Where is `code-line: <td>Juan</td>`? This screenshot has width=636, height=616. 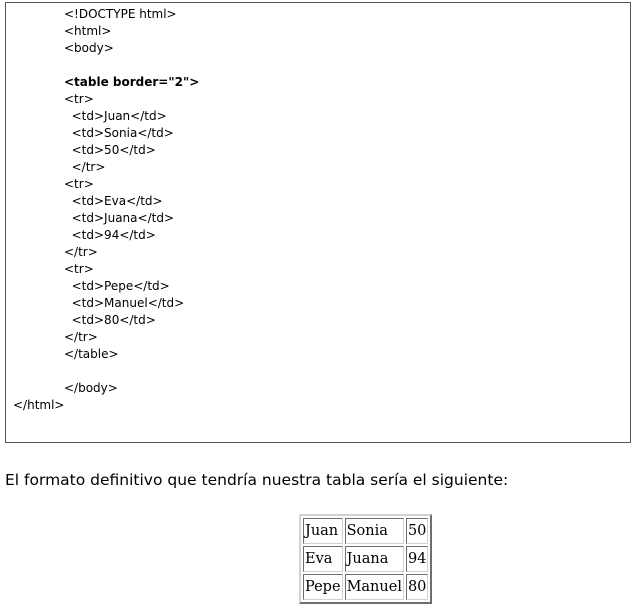
code-line: <td>Juan</td> is located at coordinates (115, 116).